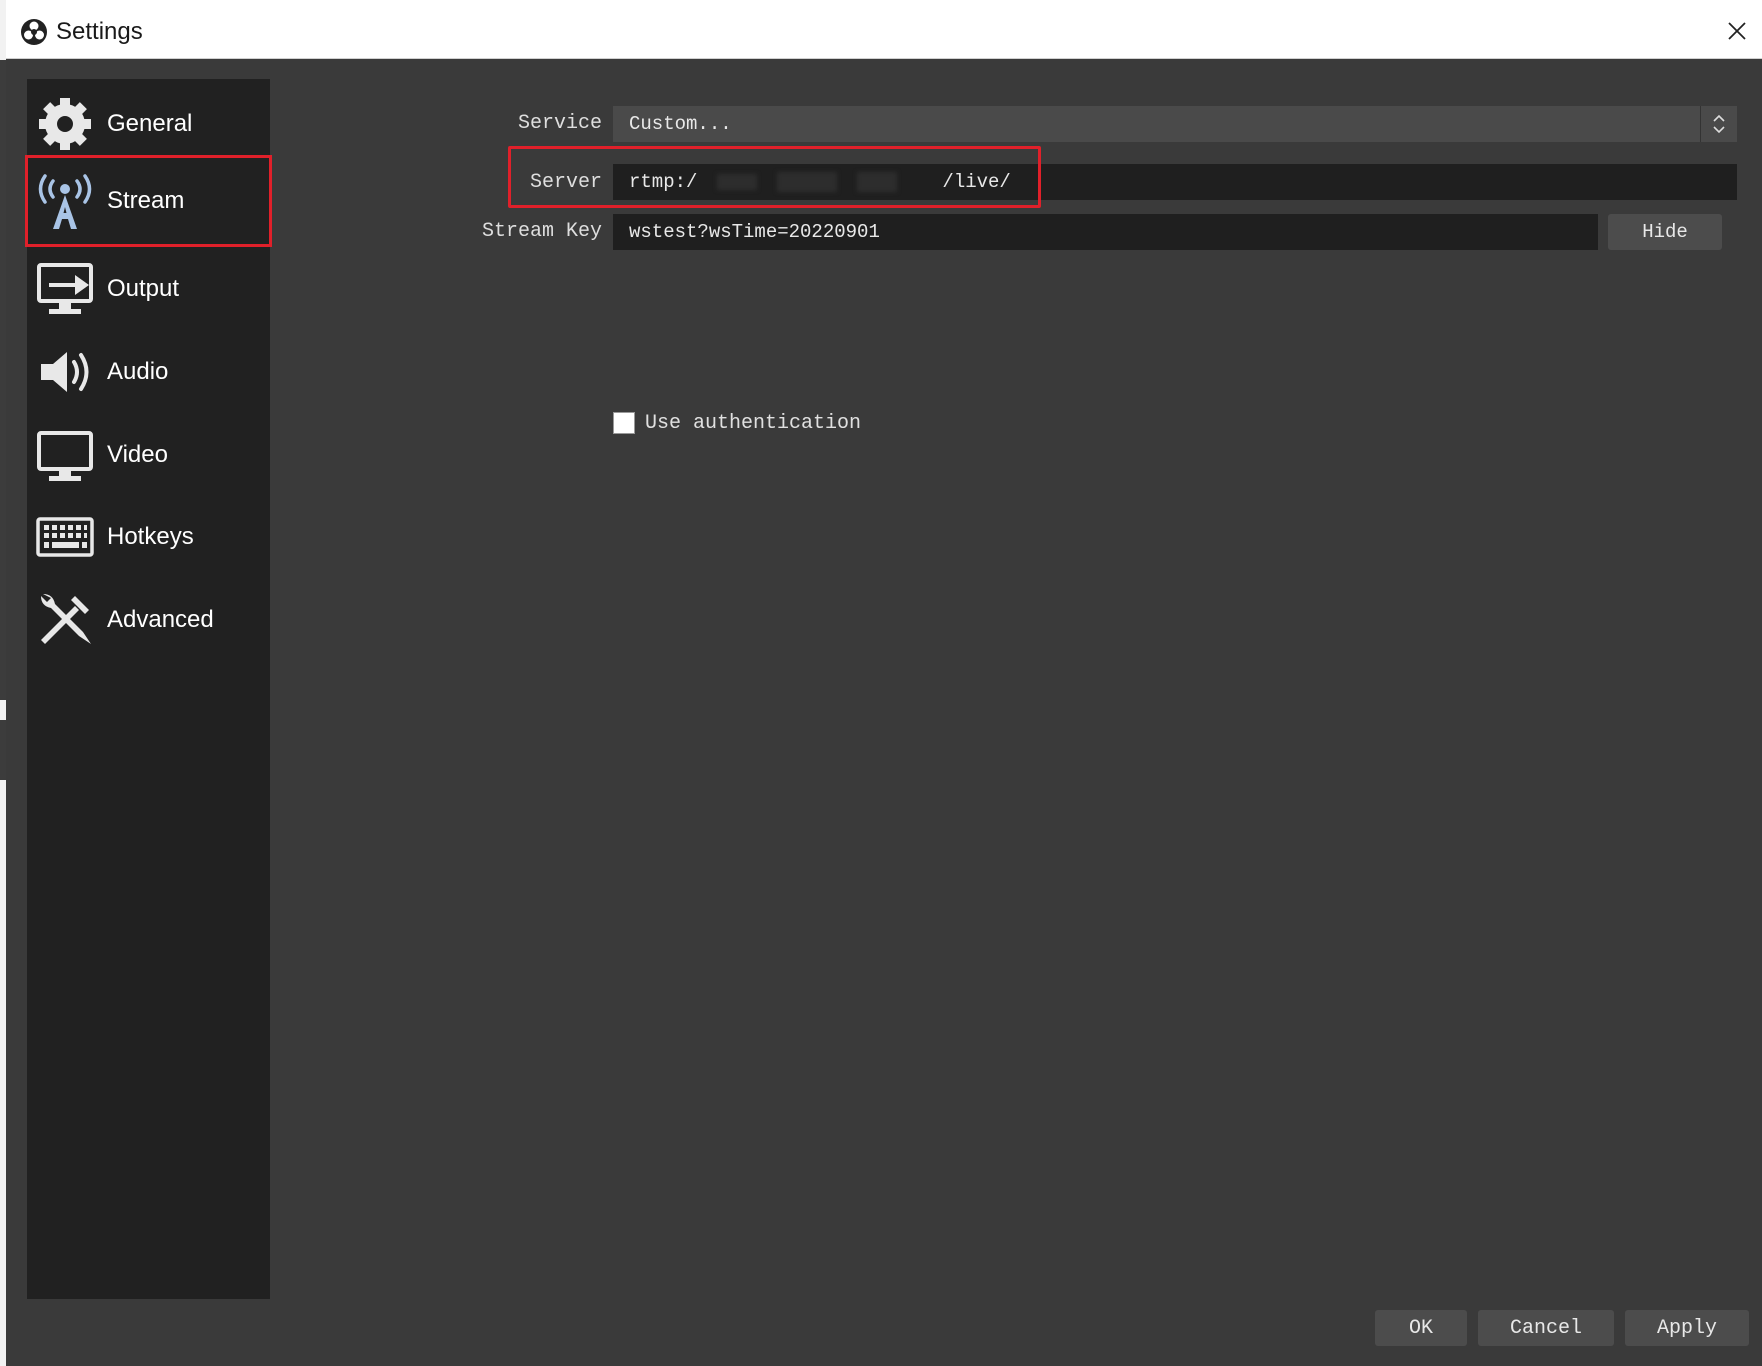  I want to click on redacted-server-host, so click(819, 182).